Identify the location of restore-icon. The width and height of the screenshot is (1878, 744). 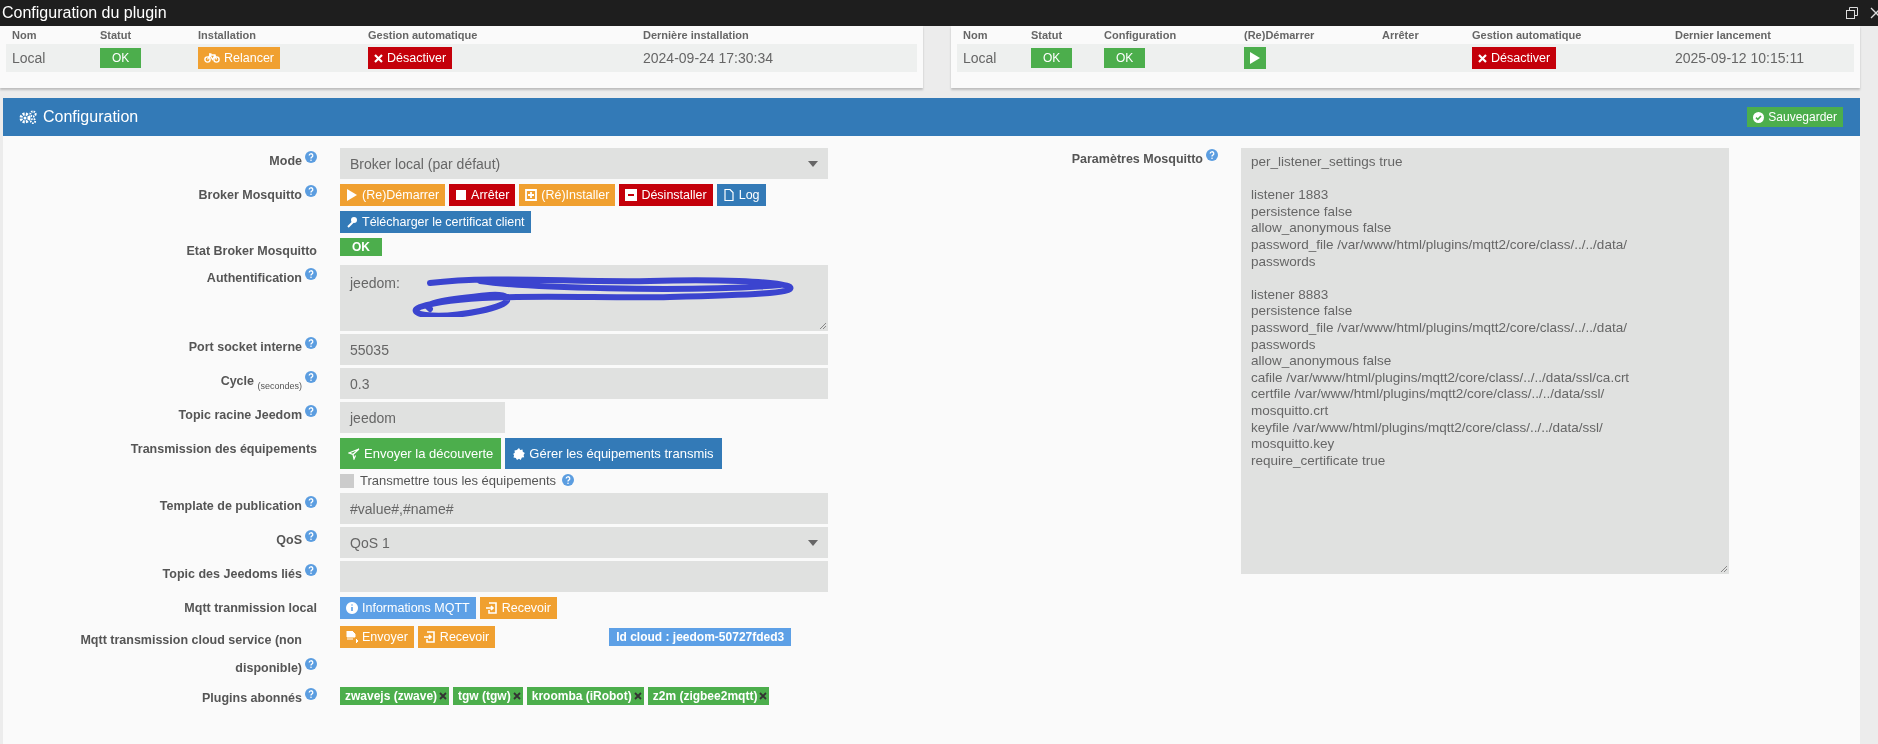
(1852, 13).